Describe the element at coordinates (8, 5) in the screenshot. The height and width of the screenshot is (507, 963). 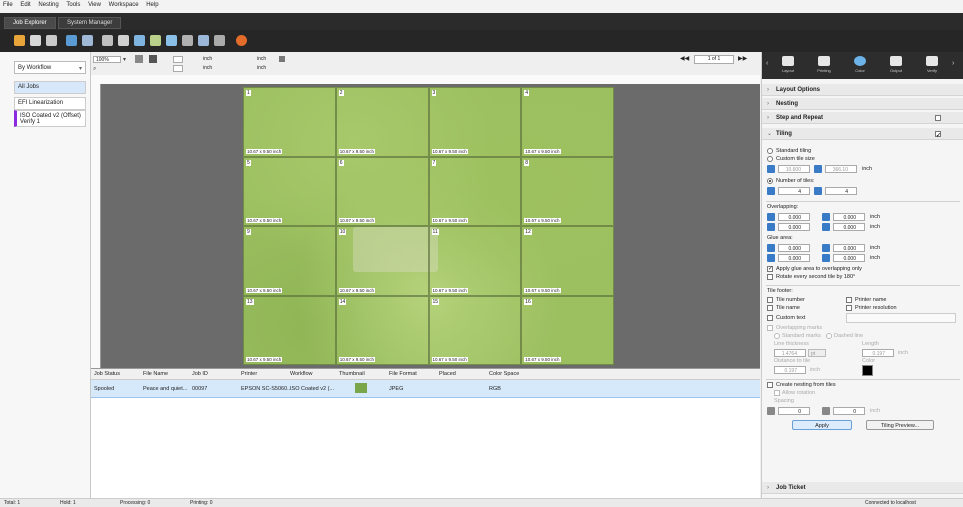
I see `menu-file: File` at that location.